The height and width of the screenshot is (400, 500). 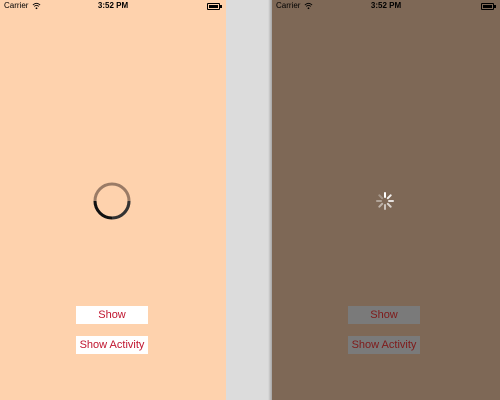 I want to click on divider, so click(x=249, y=200).